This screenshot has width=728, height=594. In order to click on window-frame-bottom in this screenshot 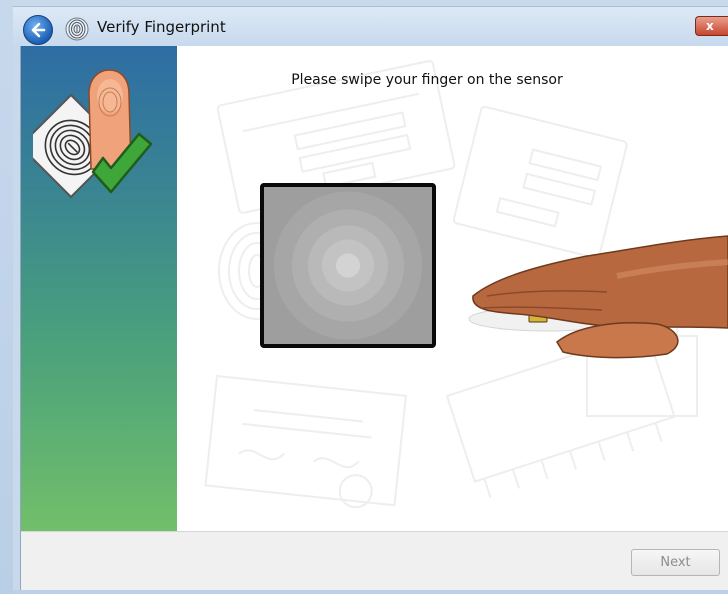, I will do `click(370, 592)`.